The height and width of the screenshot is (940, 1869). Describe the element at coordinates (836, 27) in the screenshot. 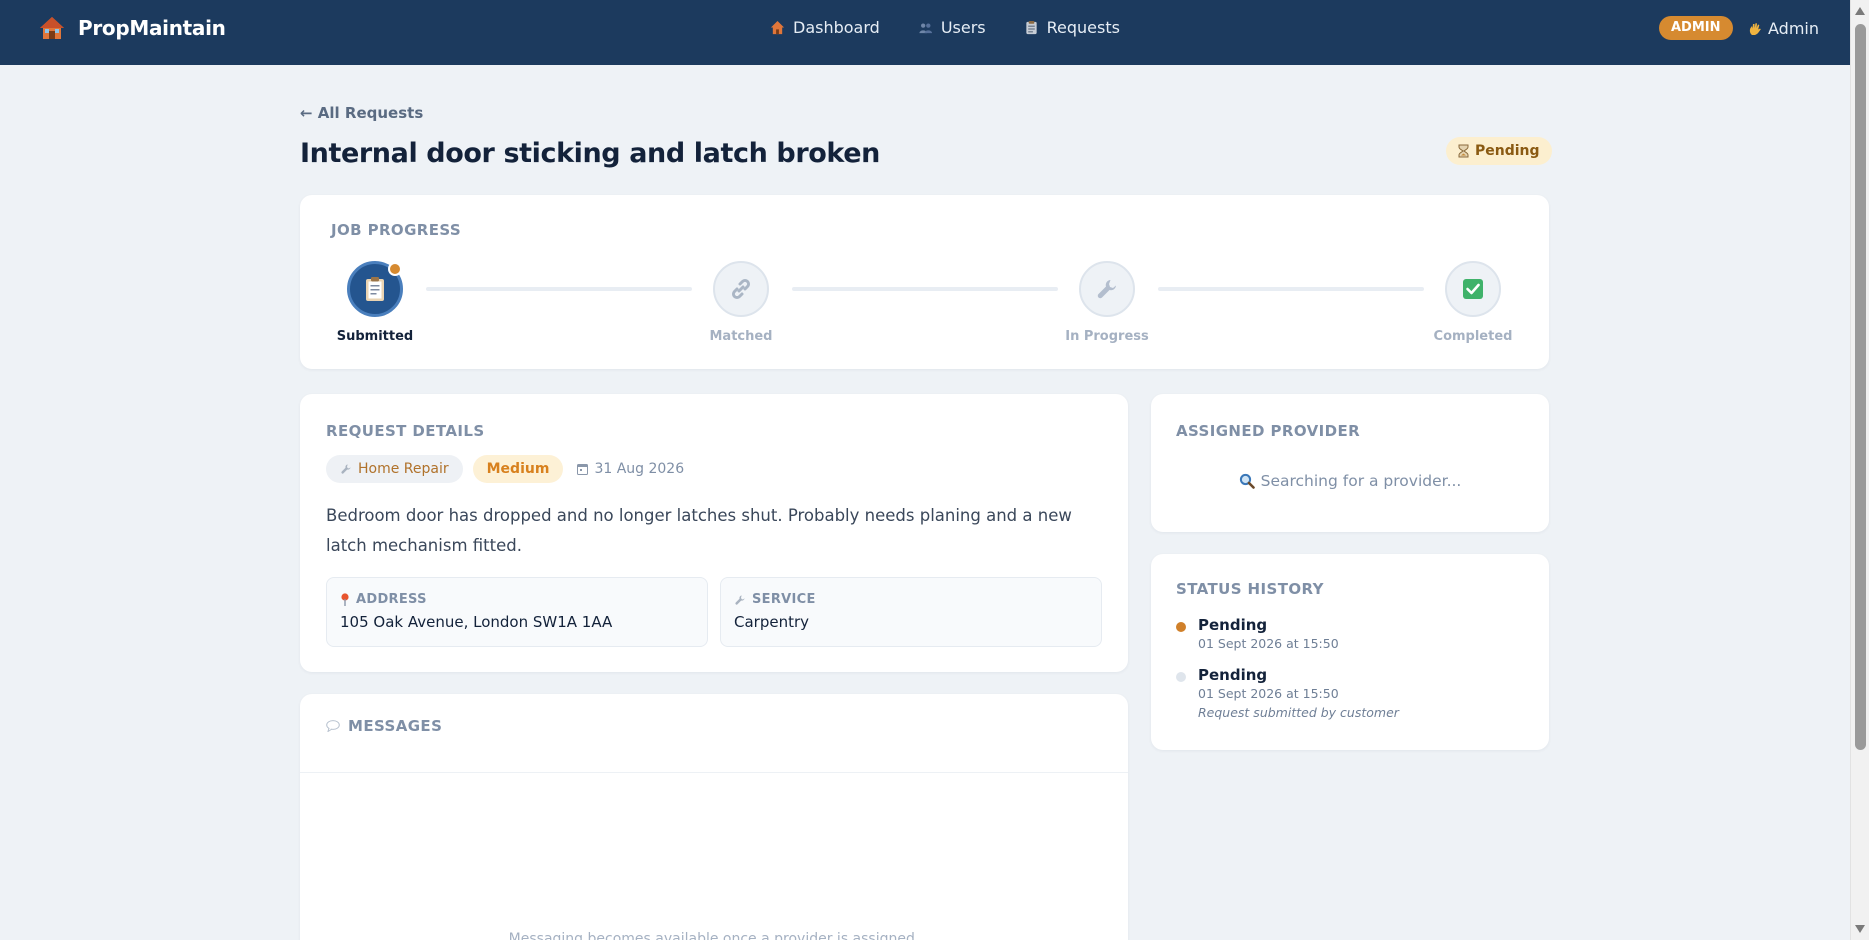

I see `nav-dashboard-label: Dashboard` at that location.